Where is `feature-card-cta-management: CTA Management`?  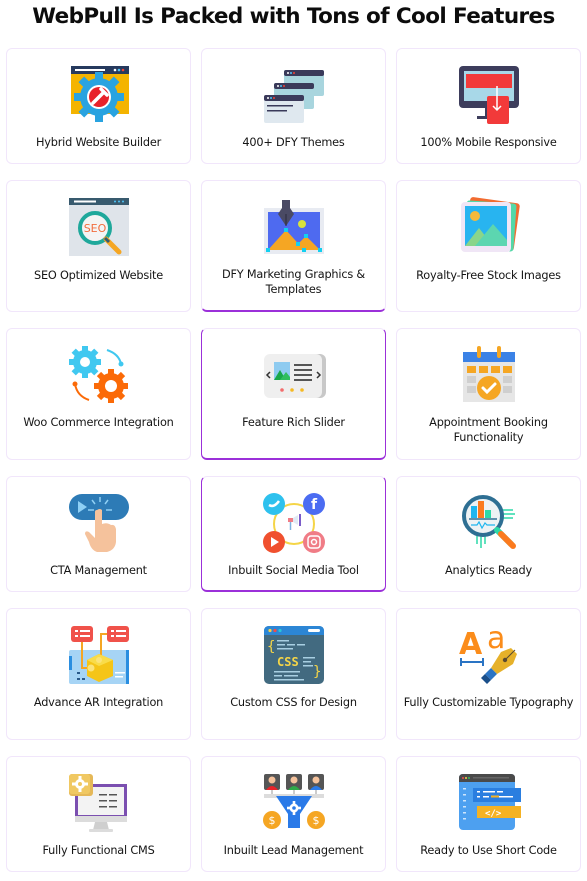
feature-card-cta-management: CTA Management is located at coordinates (98, 534).